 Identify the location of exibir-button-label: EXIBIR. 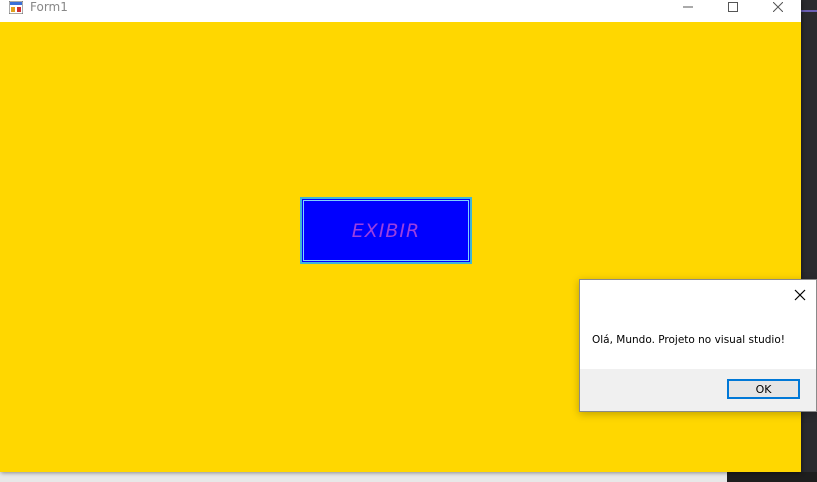
(386, 230).